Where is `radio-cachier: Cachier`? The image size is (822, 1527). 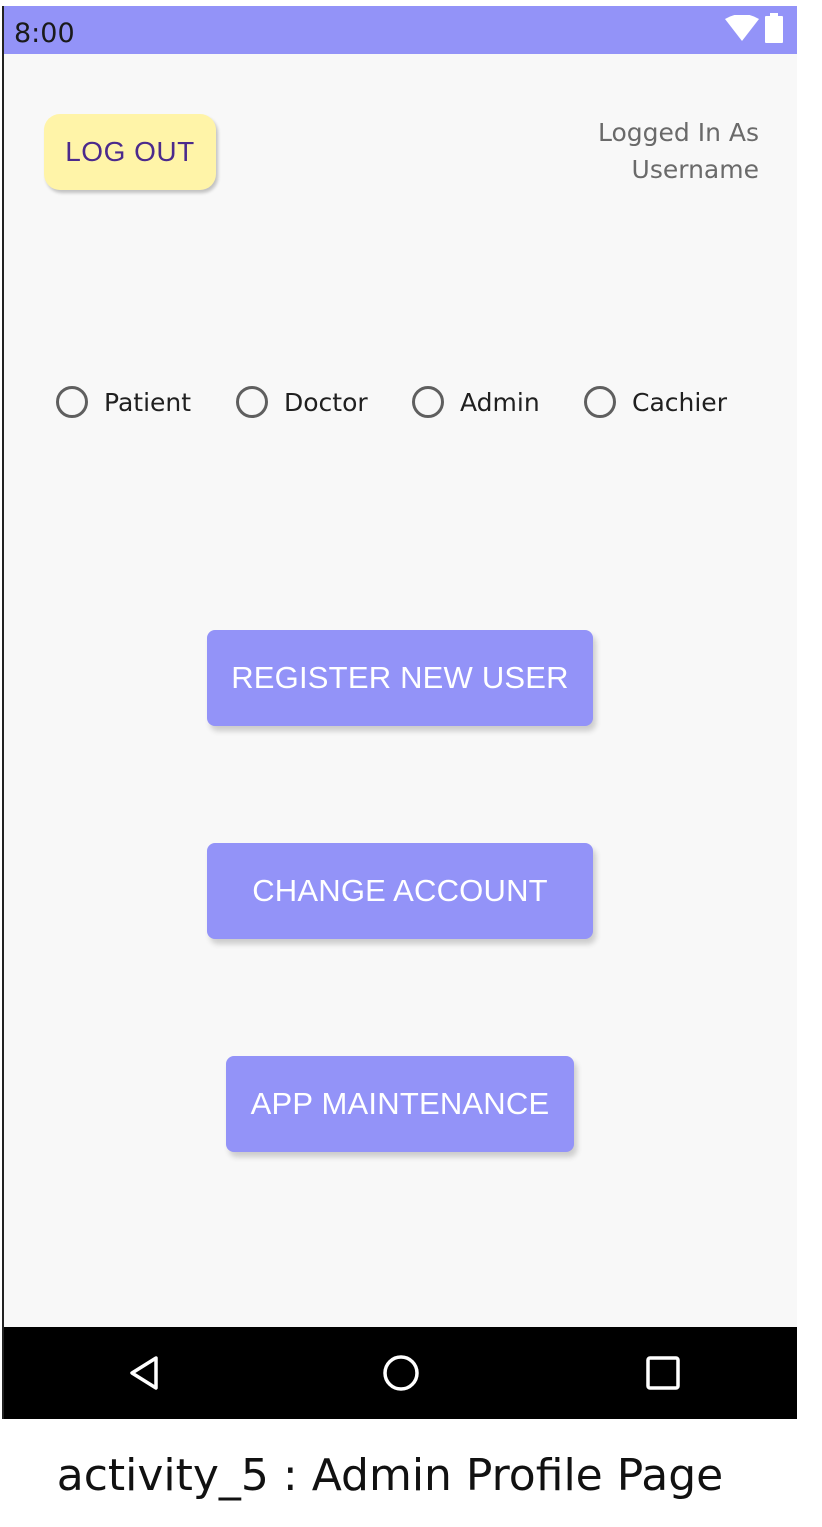 radio-cachier: Cachier is located at coordinates (655, 402).